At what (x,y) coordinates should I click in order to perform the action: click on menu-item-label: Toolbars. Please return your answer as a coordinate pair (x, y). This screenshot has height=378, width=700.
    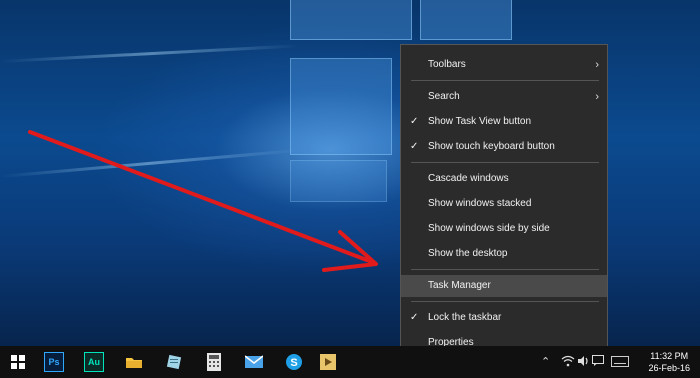
    Looking at the image, I should click on (447, 64).